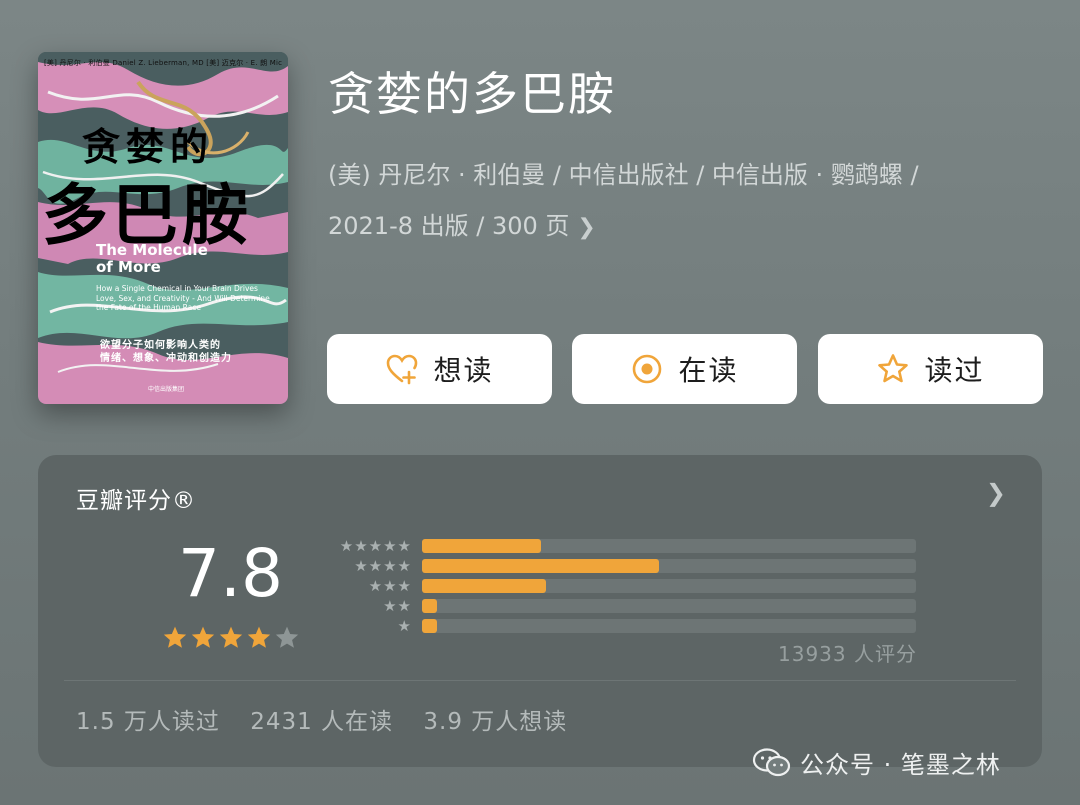  Describe the element at coordinates (772, 762) in the screenshot. I see `wechat-icon` at that location.